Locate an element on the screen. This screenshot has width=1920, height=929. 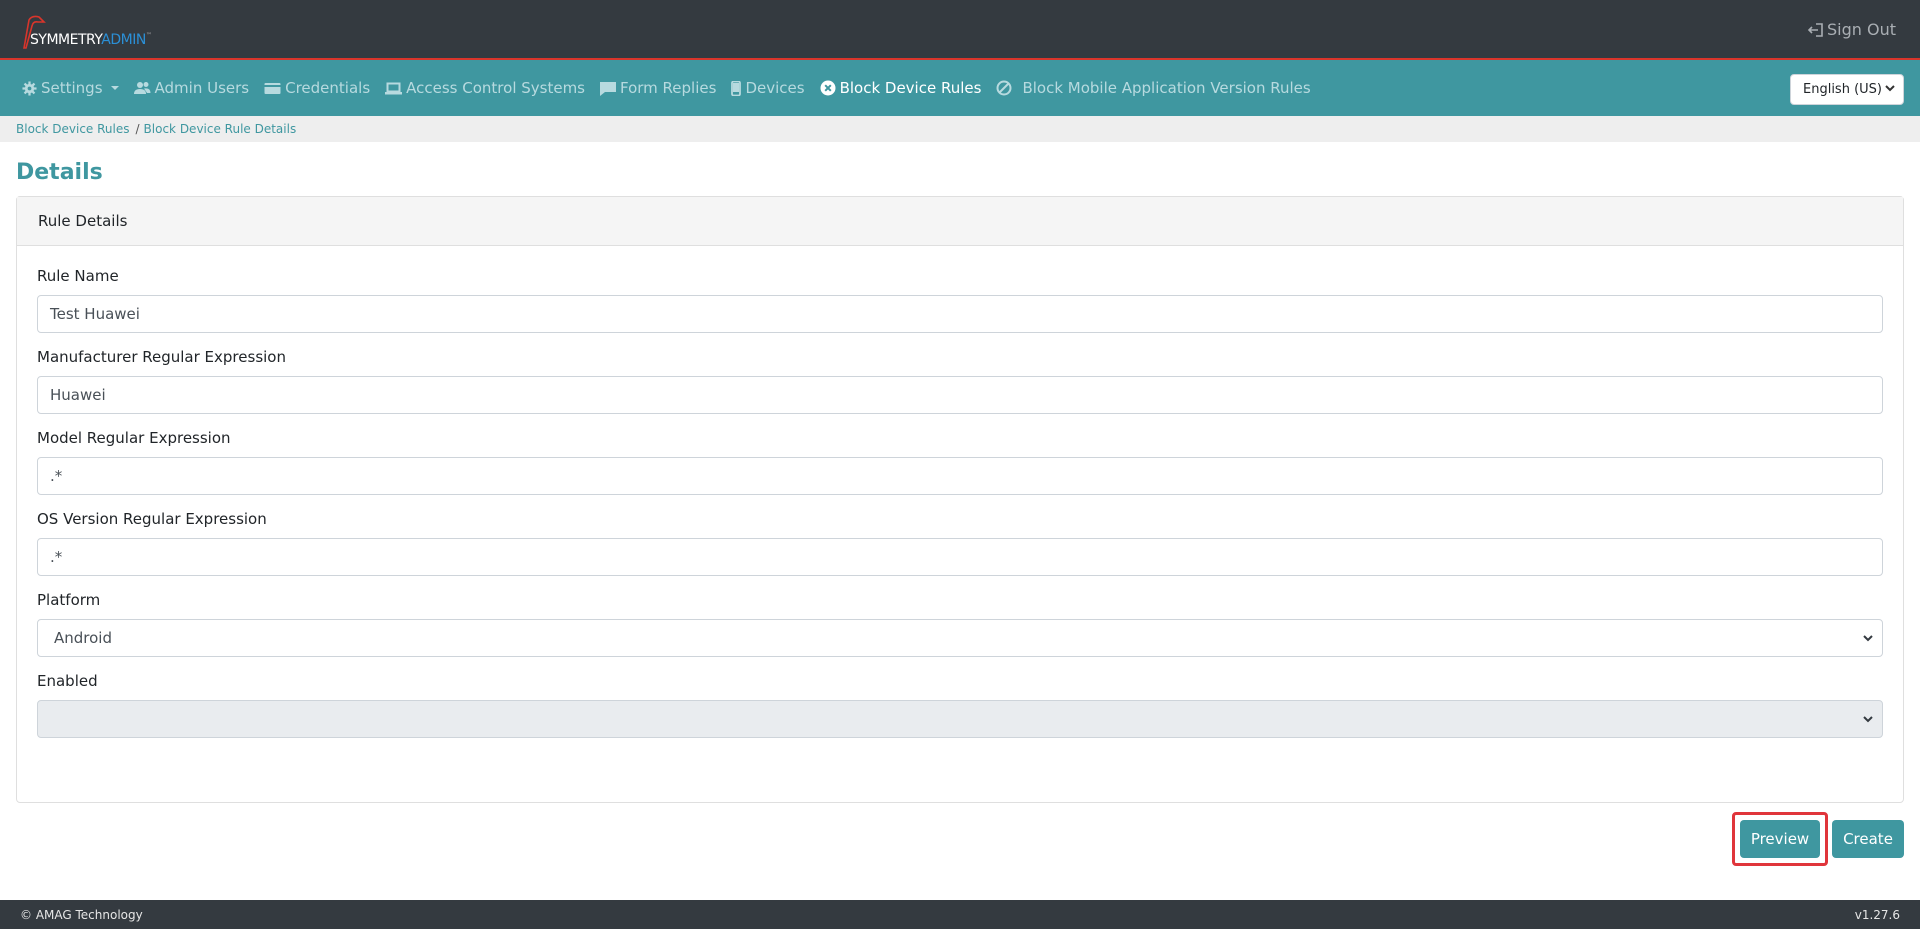
rule-name-label: Rule Name is located at coordinates (78, 276).